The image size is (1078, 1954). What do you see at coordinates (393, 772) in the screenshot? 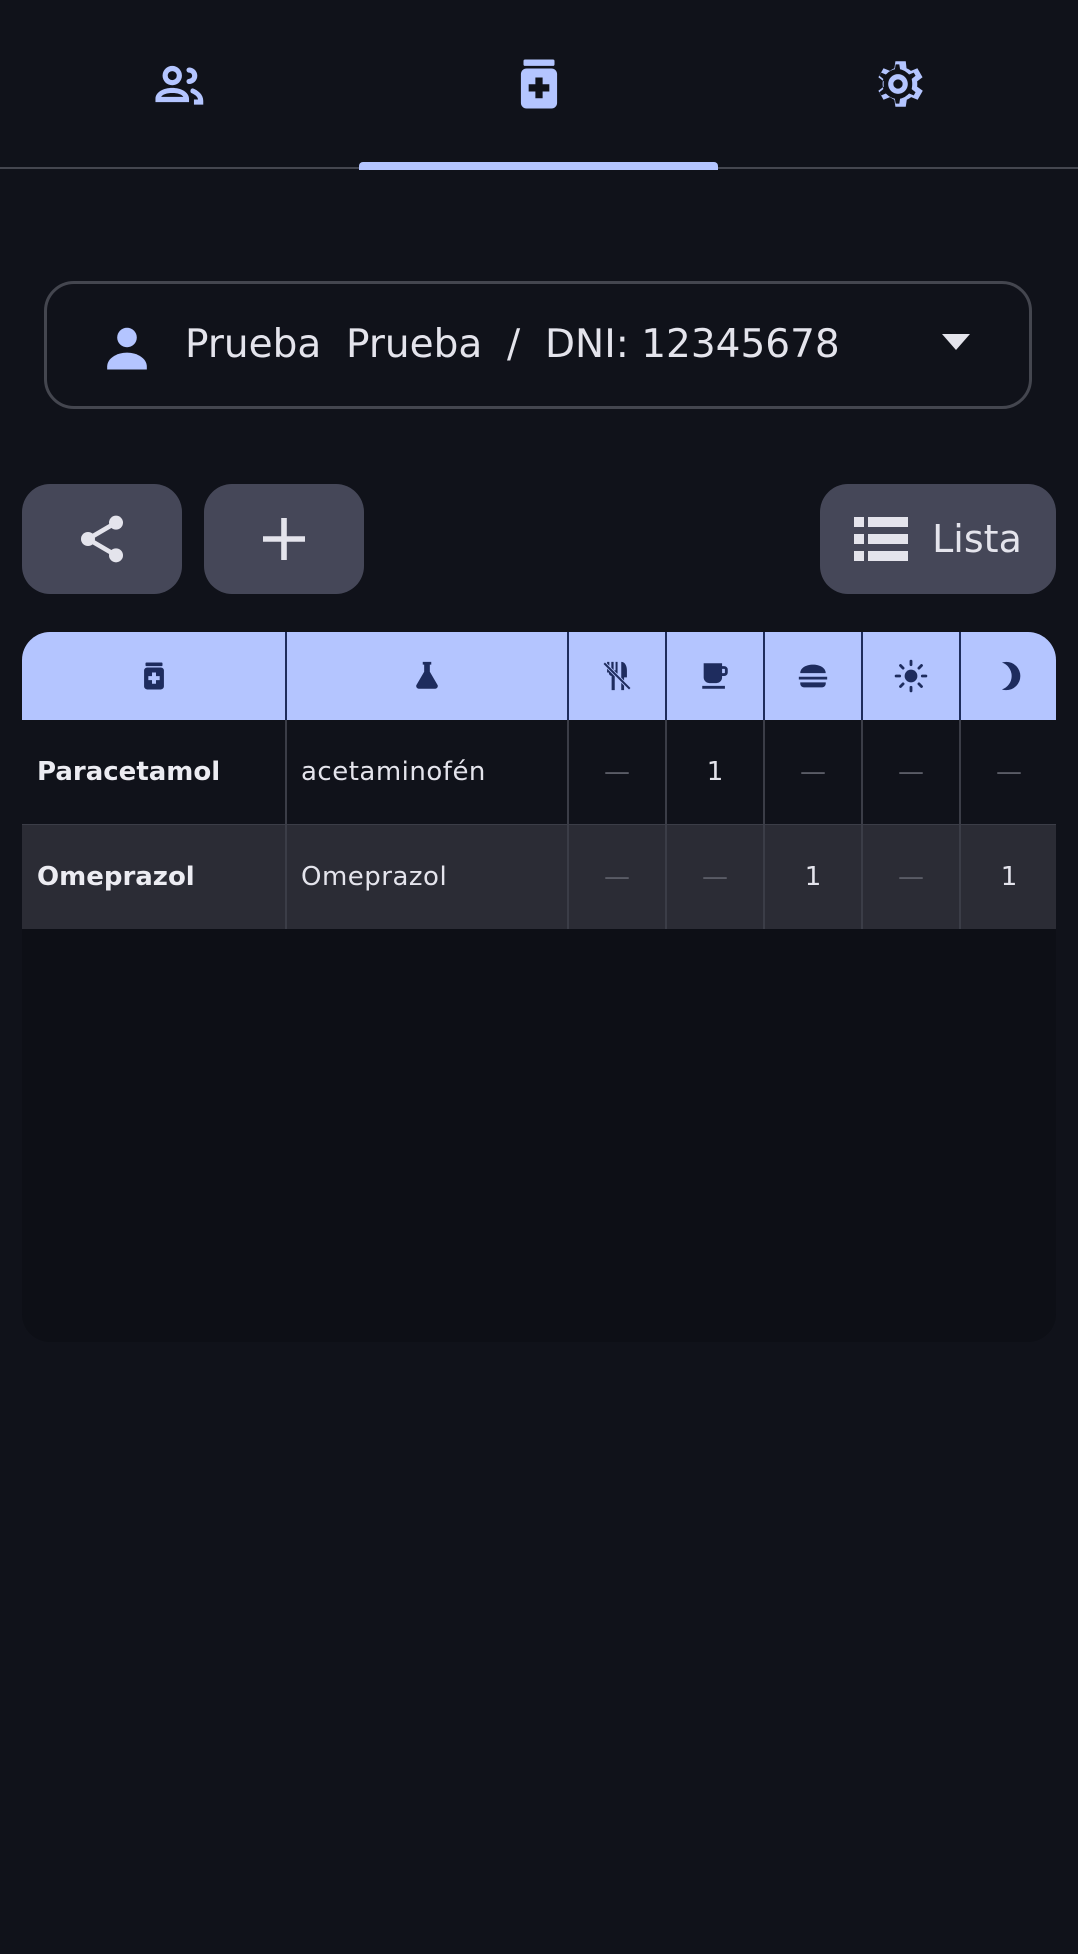
I see `active-ingredient: acetaminofén` at bounding box center [393, 772].